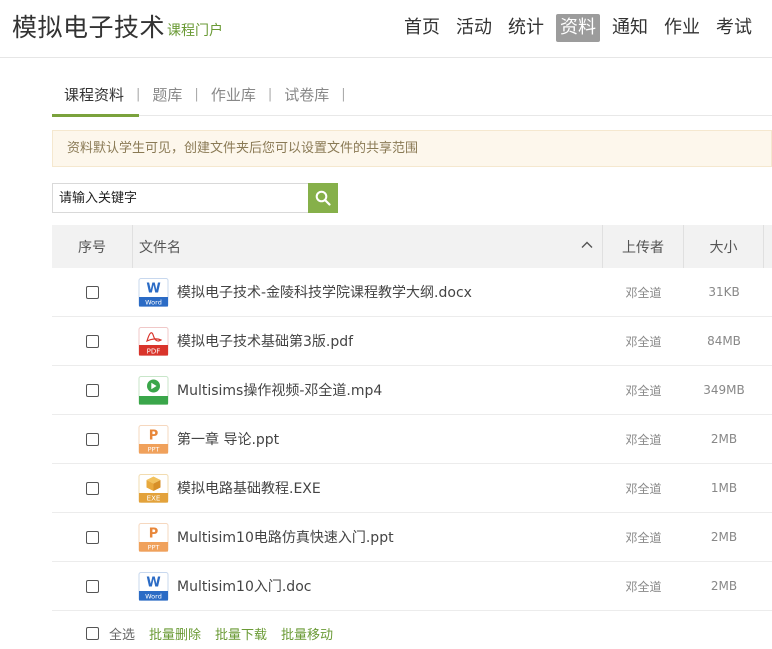 This screenshot has height=649, width=772. What do you see at coordinates (734, 28) in the screenshot?
I see `nav-exams: 考试` at bounding box center [734, 28].